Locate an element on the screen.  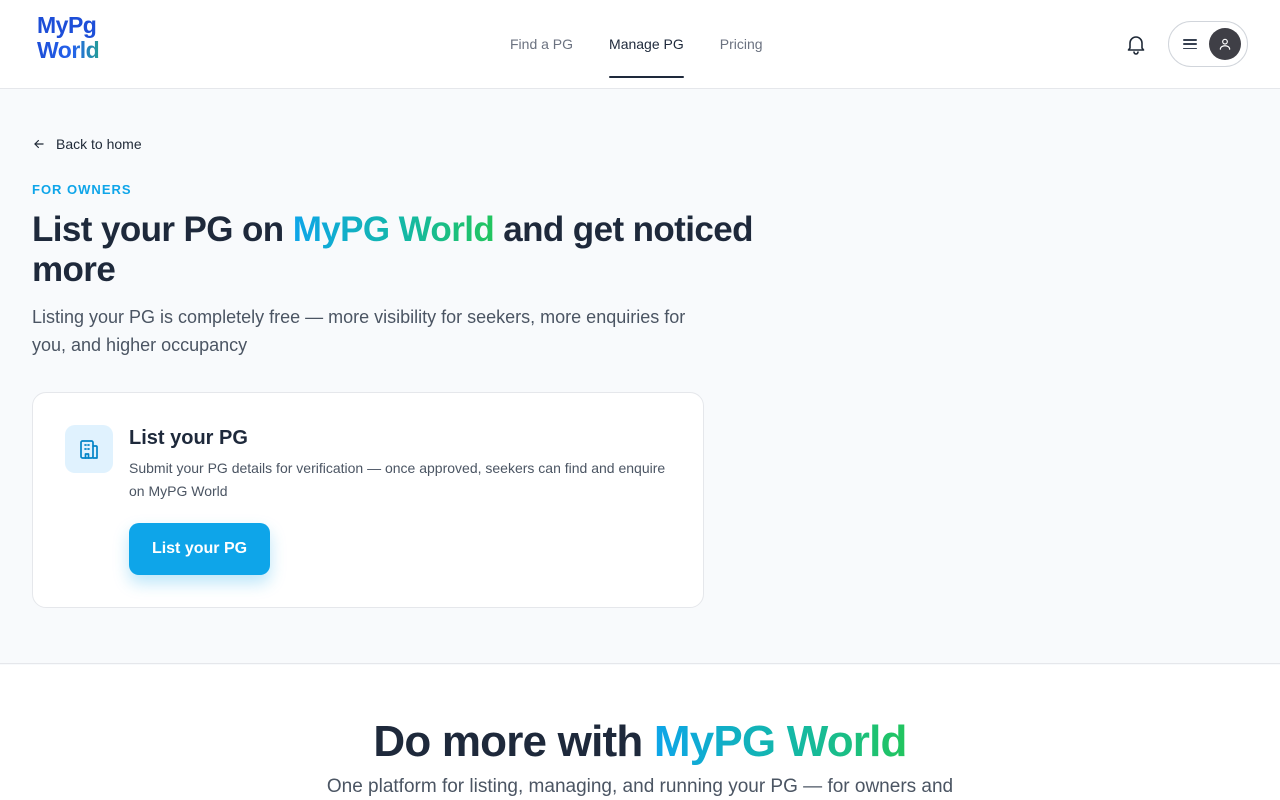
site-logo: MyPg World is located at coordinates (77, 38).